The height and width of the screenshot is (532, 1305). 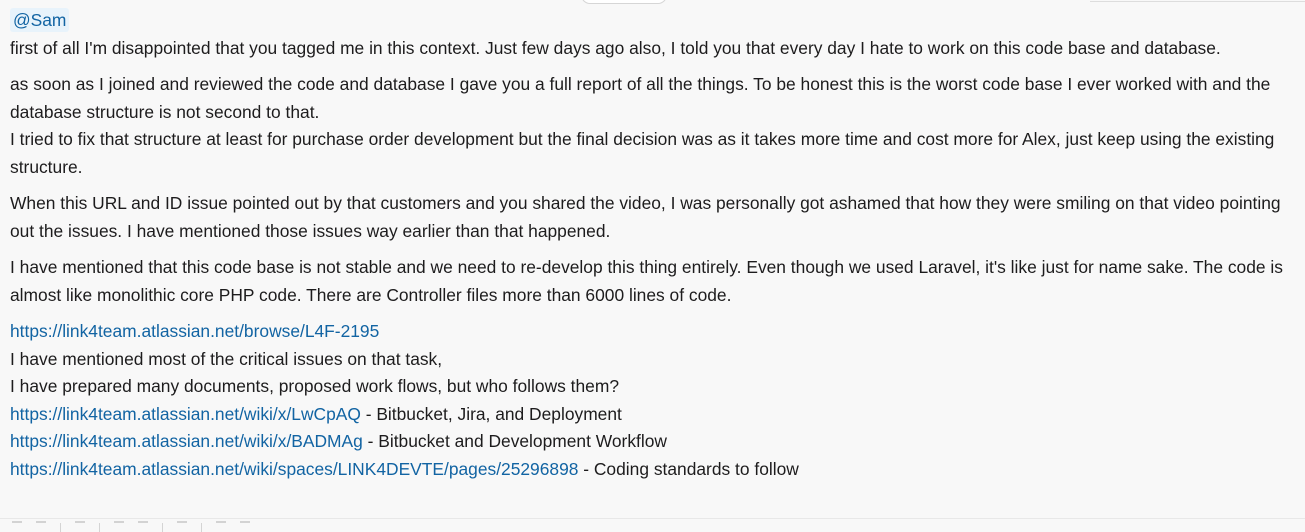 I want to click on code-icon, so click(x=245, y=526).